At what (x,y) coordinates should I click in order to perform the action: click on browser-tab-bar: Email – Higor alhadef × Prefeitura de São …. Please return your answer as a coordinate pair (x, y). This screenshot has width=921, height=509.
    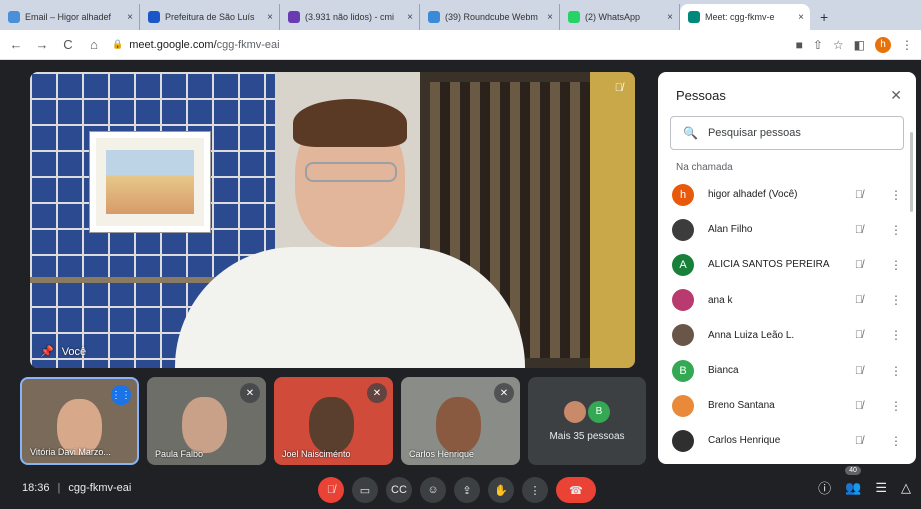
    Looking at the image, I should click on (460, 15).